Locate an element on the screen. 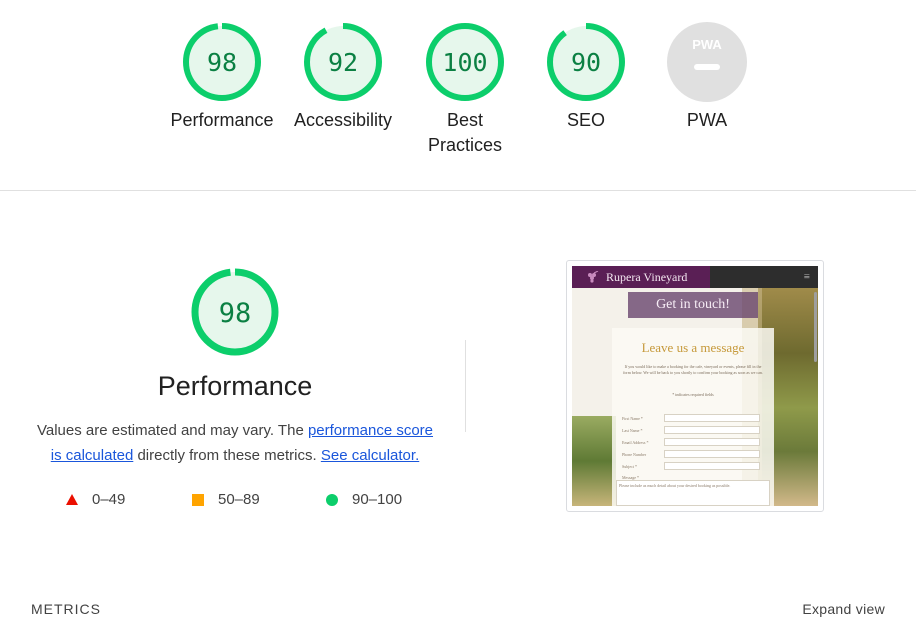 This screenshot has width=916, height=629. pwa-badge-icon: PWA is located at coordinates (707, 62).